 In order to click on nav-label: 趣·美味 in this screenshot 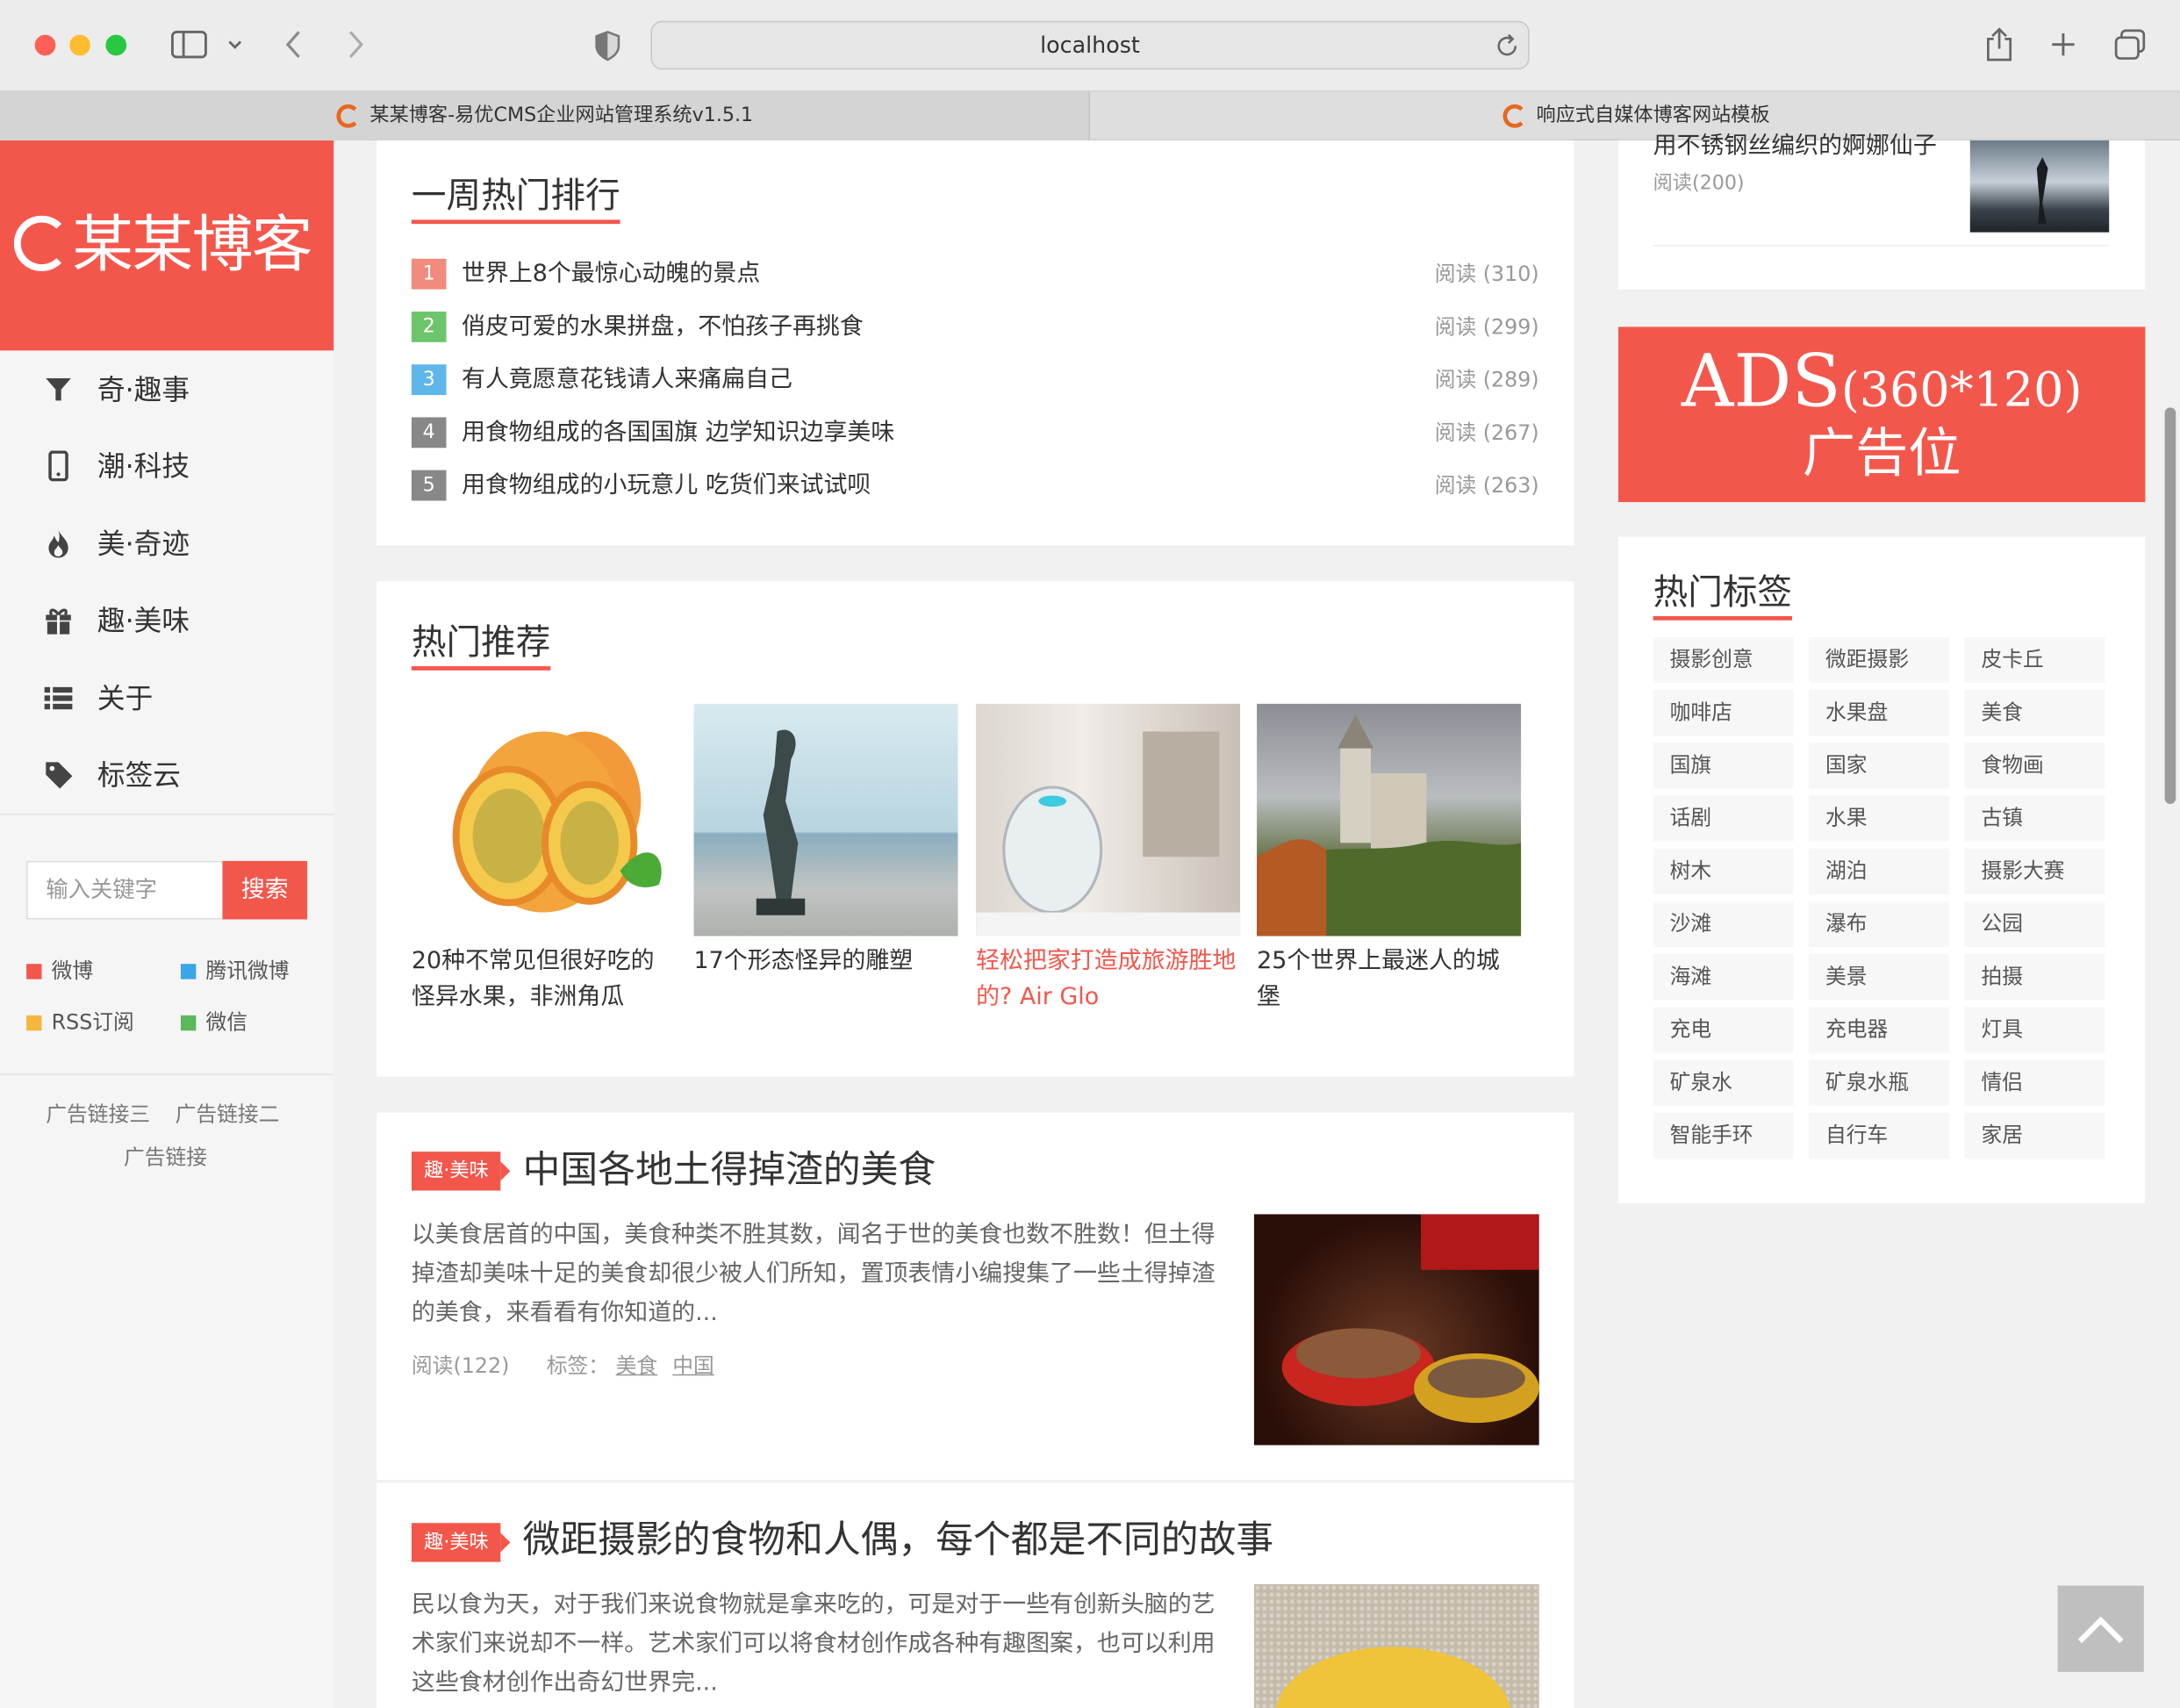, I will do `click(143, 620)`.